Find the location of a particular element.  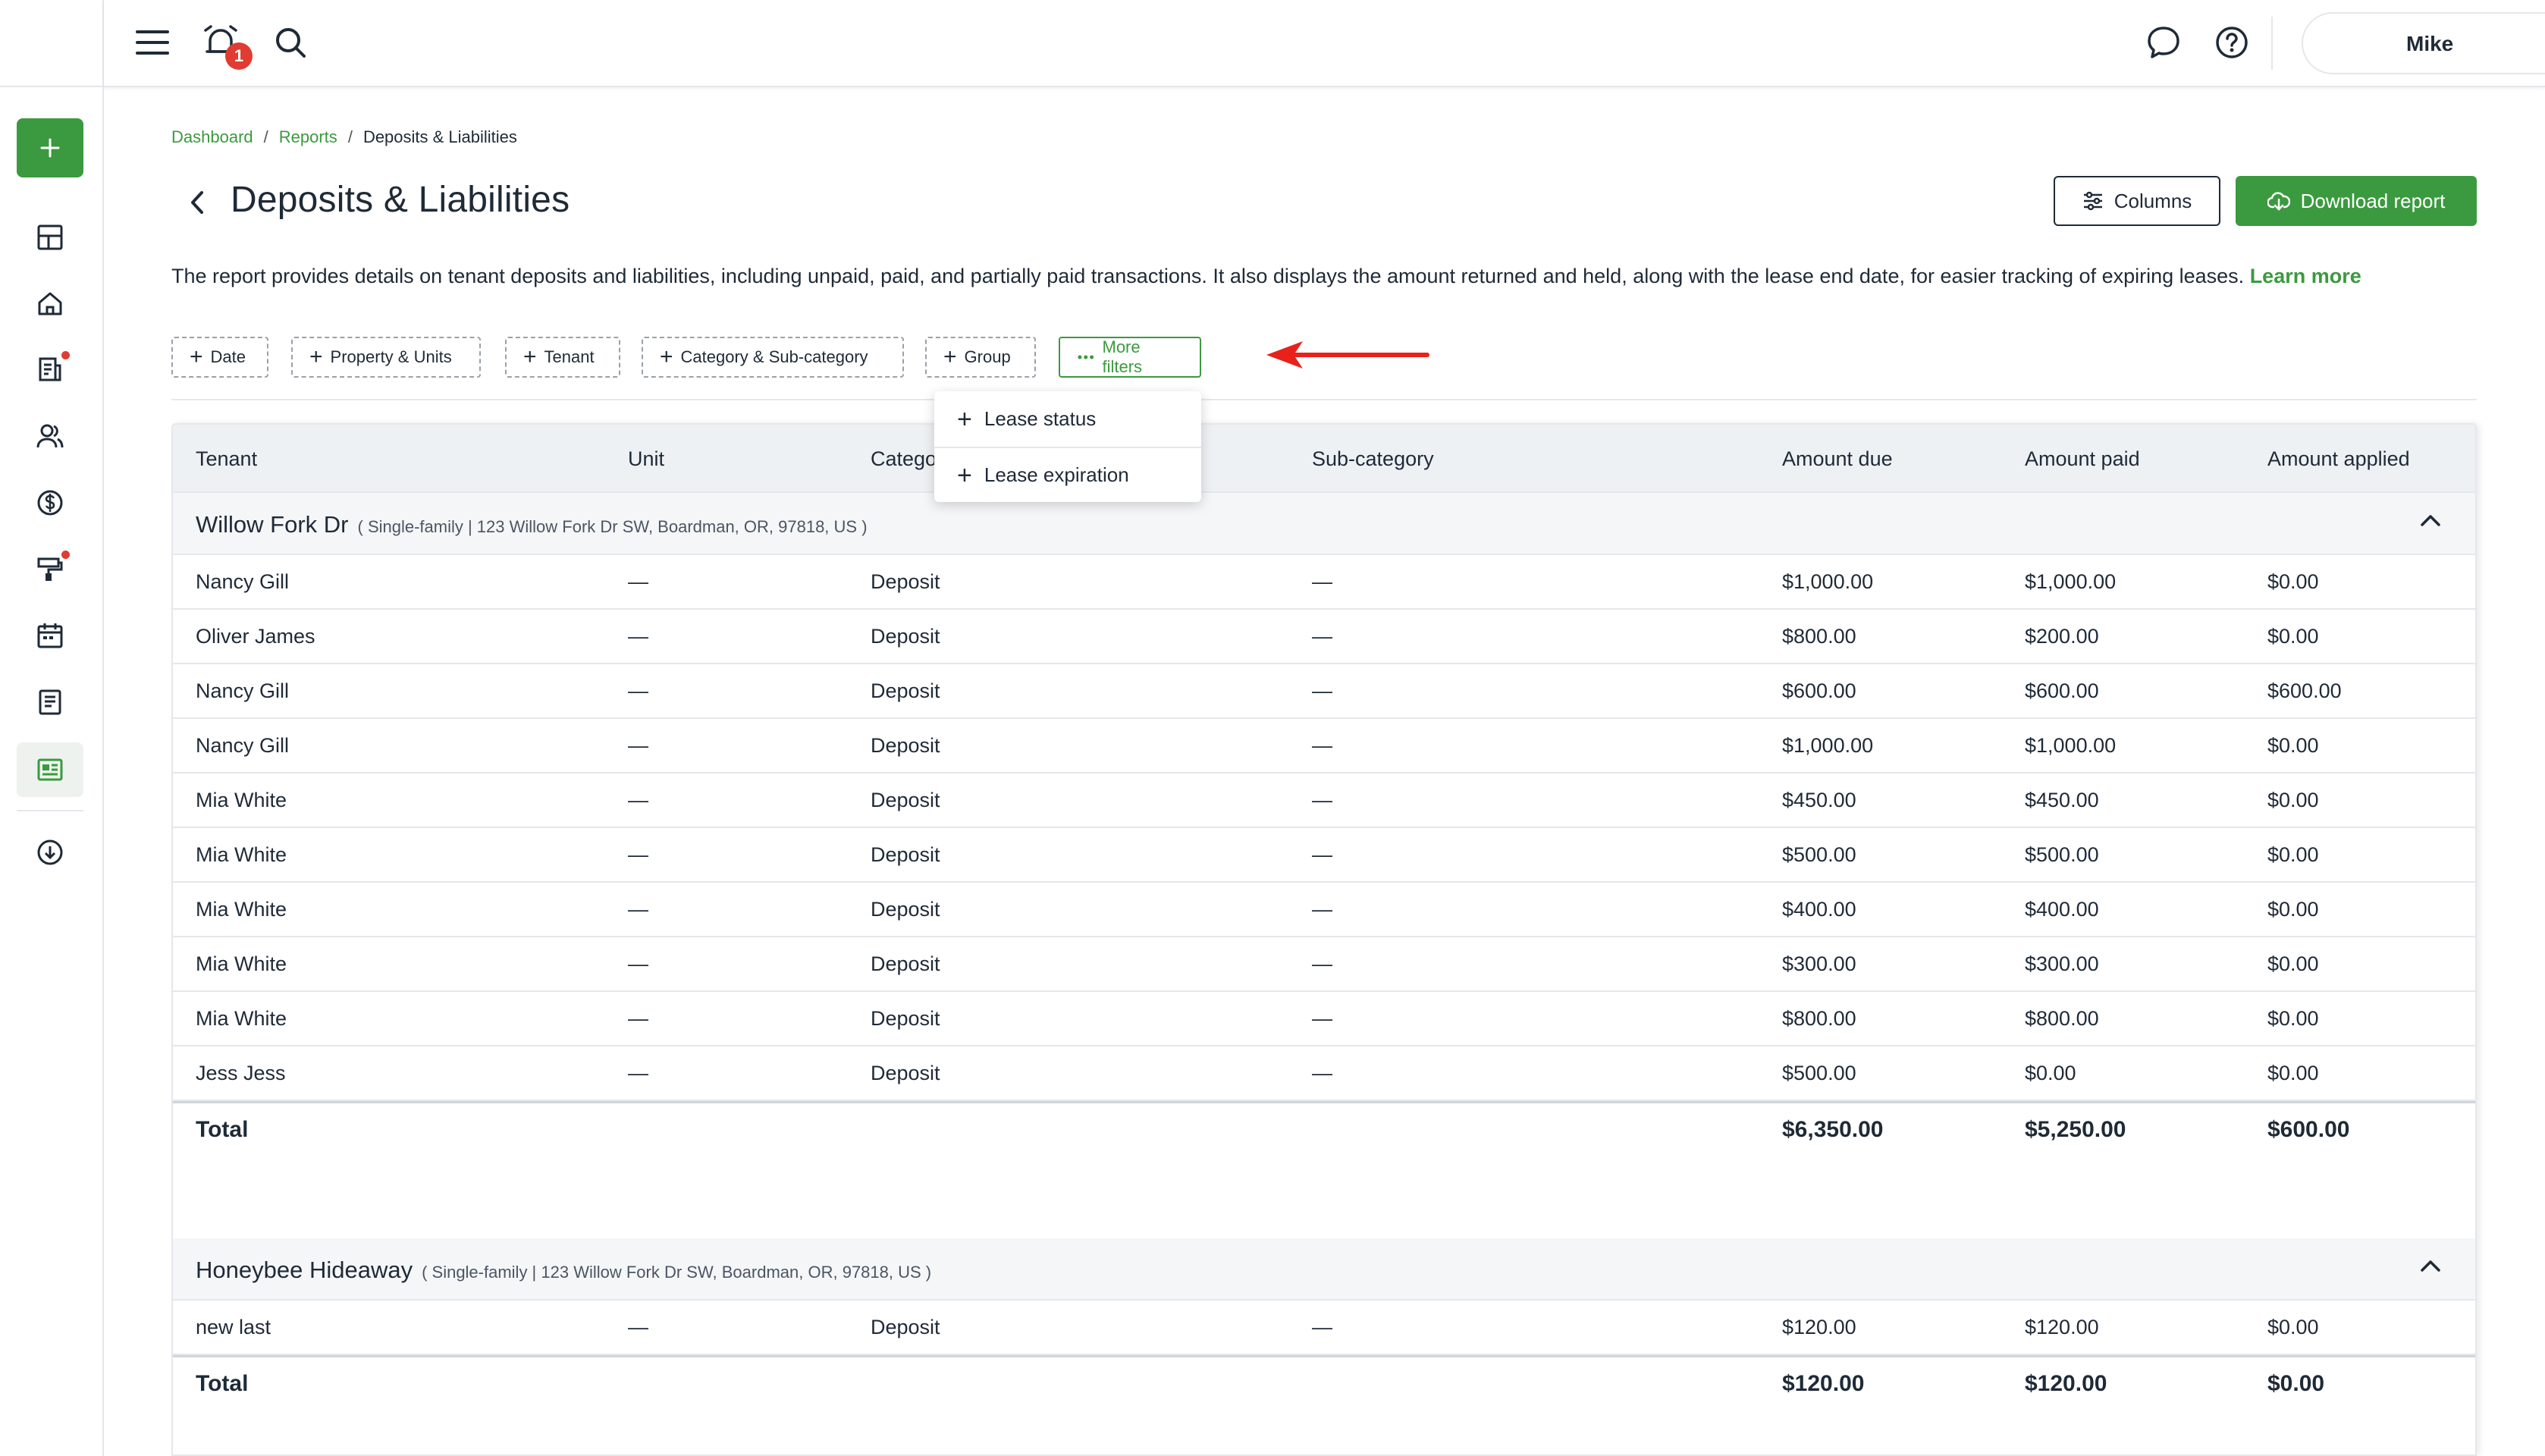

filter-chip-label: Group is located at coordinates (987, 356).